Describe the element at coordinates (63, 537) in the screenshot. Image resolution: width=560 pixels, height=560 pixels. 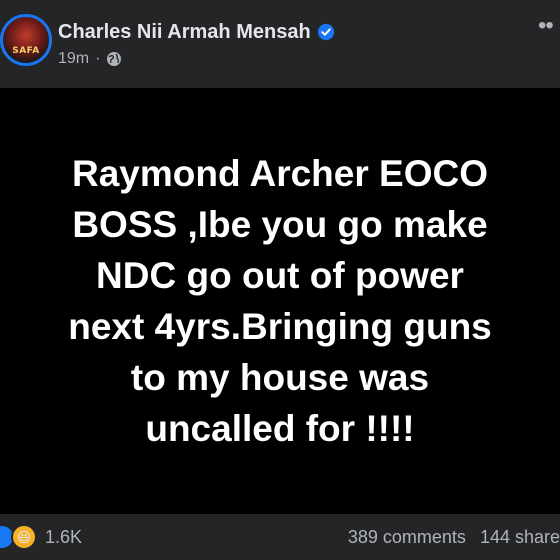
I see `reaction-count: 1.6K` at that location.